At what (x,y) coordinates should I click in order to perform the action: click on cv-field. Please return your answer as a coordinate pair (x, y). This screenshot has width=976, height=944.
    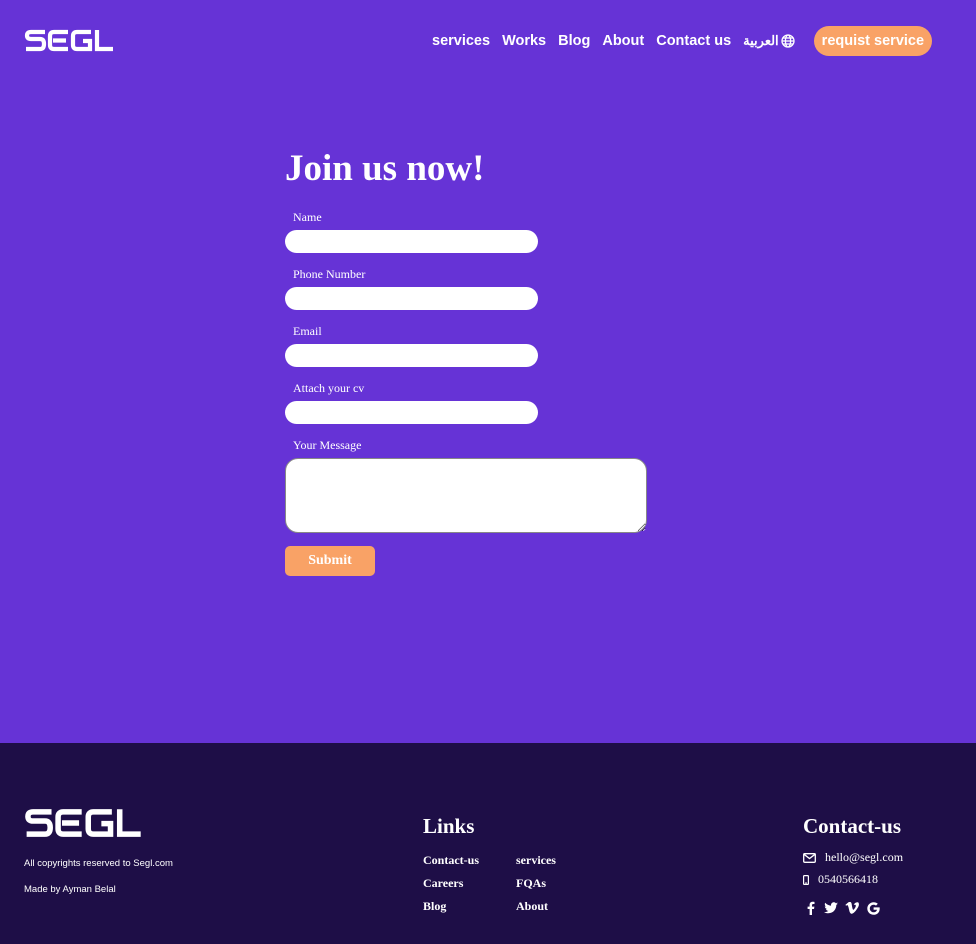
    Looking at the image, I should click on (411, 412).